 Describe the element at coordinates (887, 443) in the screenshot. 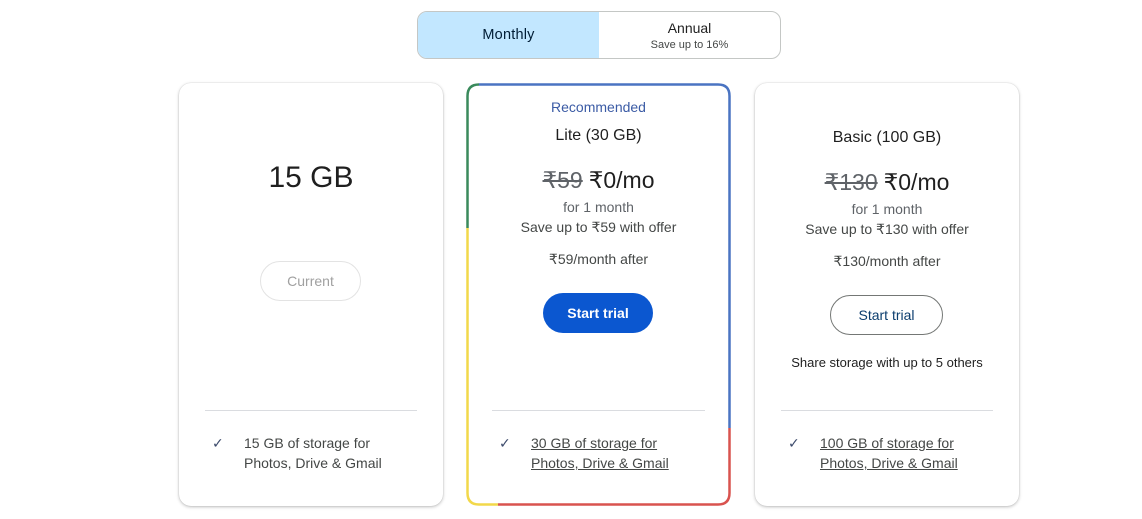

I see `feature-line-1: 100 GB of storage for` at that location.